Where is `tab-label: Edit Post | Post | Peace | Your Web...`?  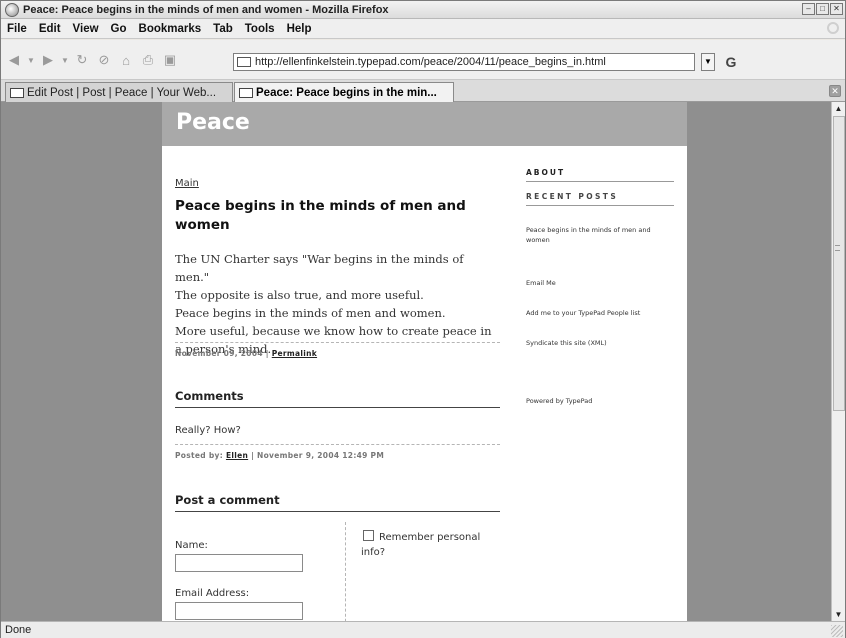
tab-label: Edit Post | Post | Peace | Your Web... is located at coordinates (122, 92).